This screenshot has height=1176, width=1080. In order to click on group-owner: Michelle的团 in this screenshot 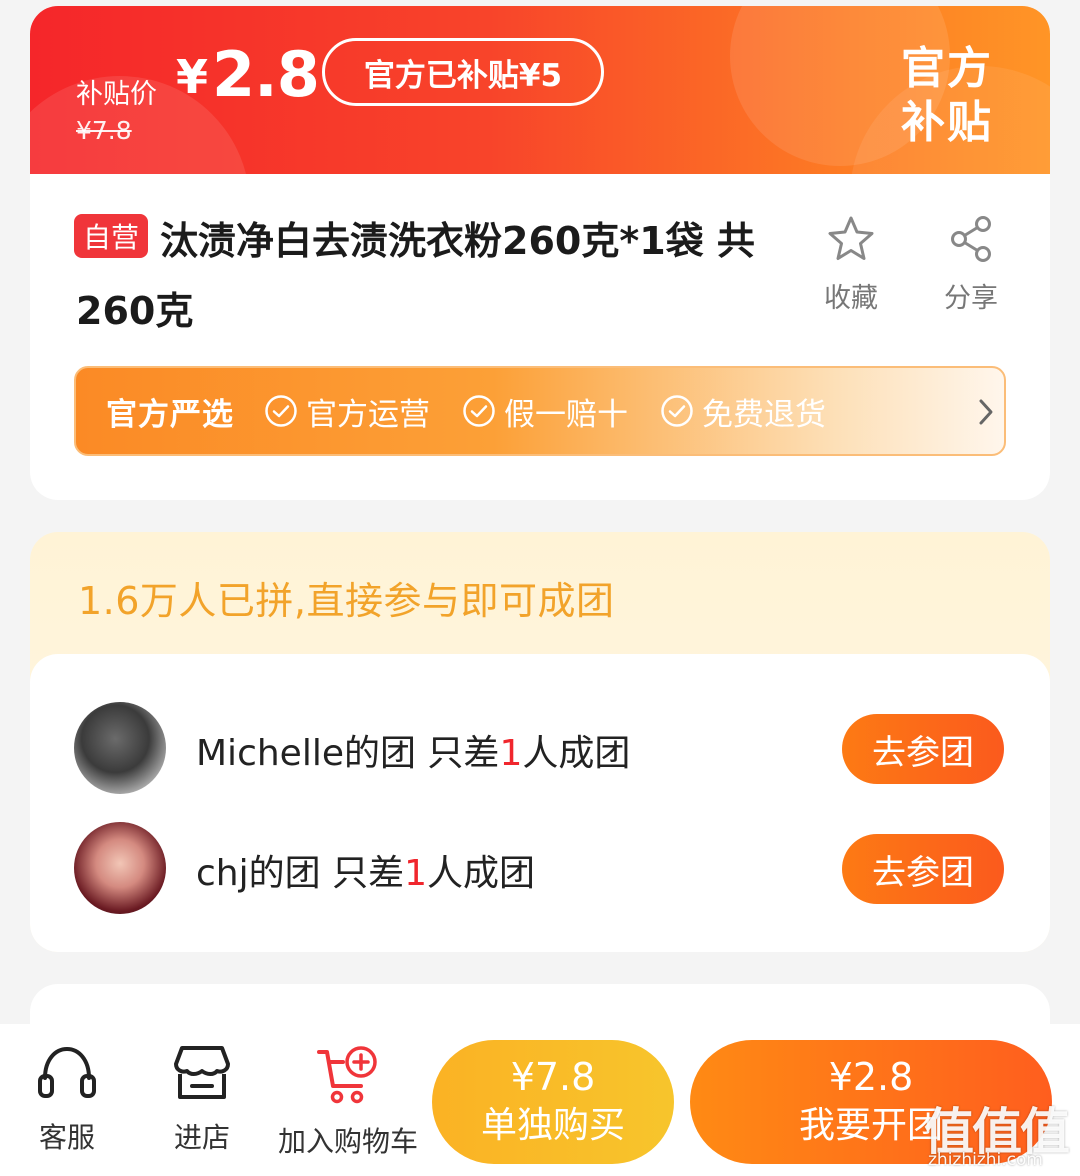, I will do `click(306, 753)`.